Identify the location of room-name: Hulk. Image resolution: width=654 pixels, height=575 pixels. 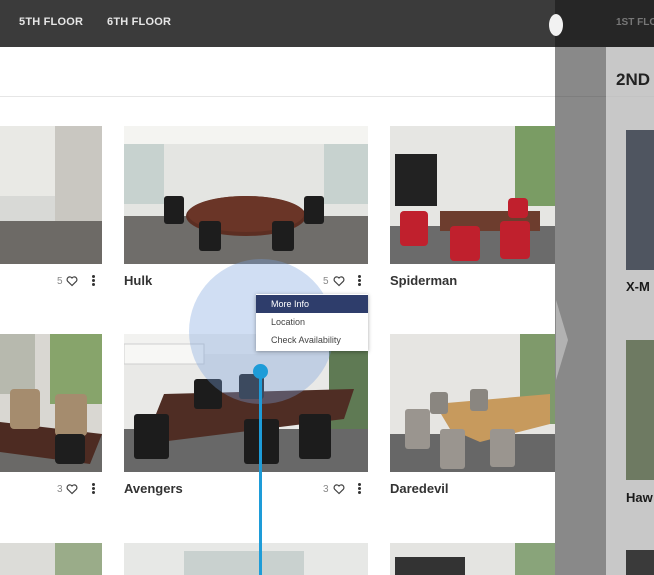
(138, 280).